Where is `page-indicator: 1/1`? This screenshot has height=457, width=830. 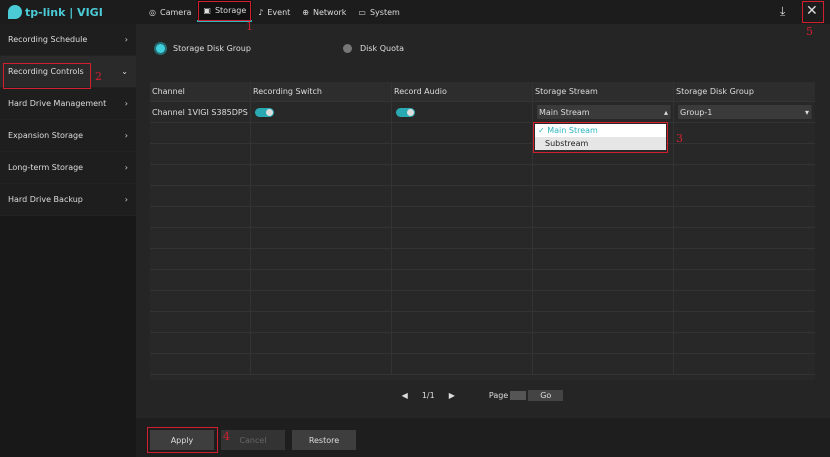 page-indicator: 1/1 is located at coordinates (428, 395).